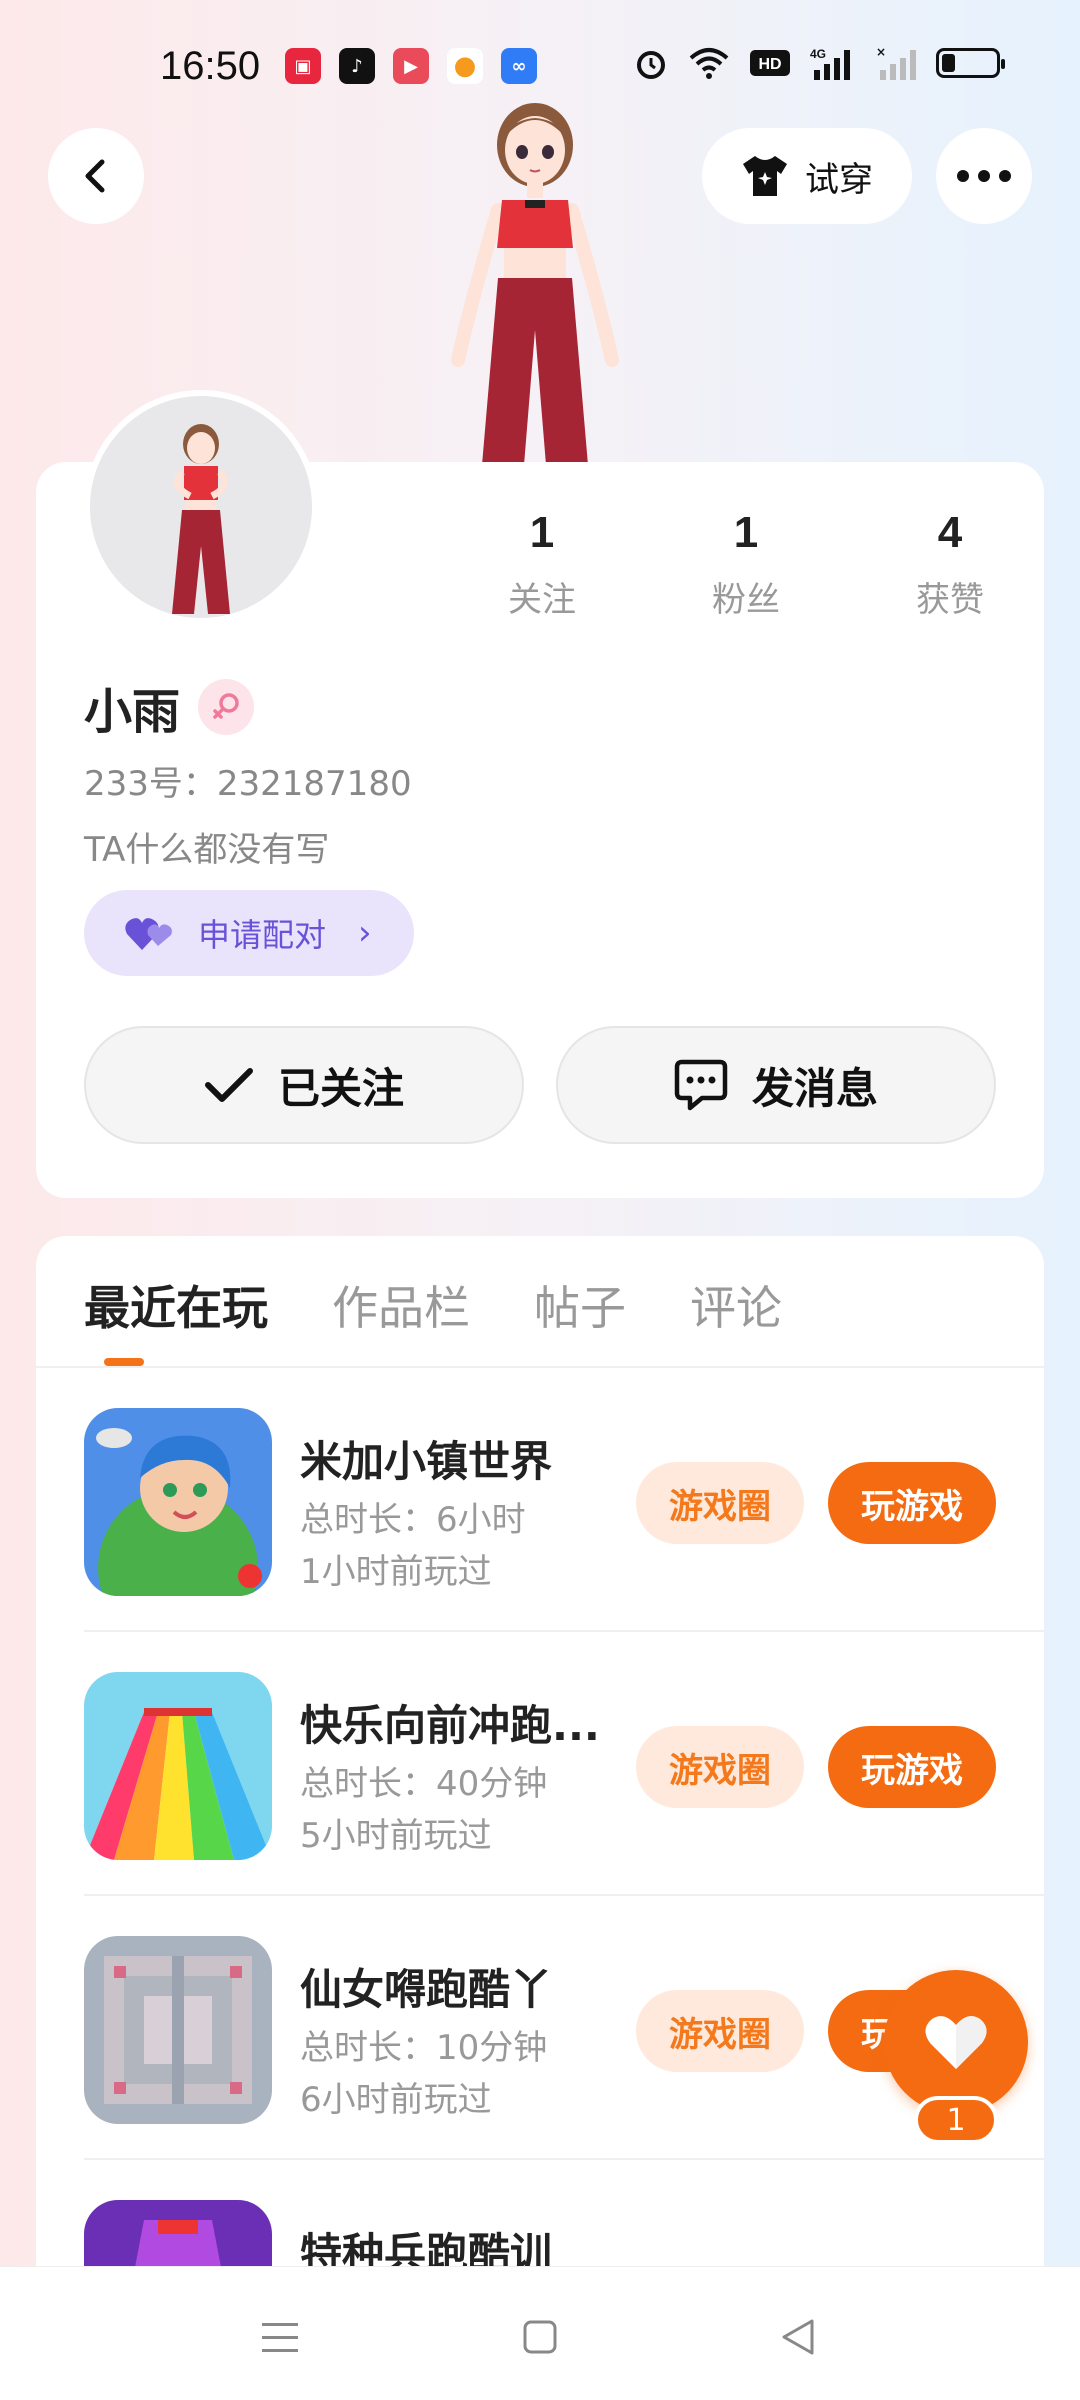 This screenshot has height=2400, width=1080. I want to click on back-triangle-icon, so click(798, 2337).